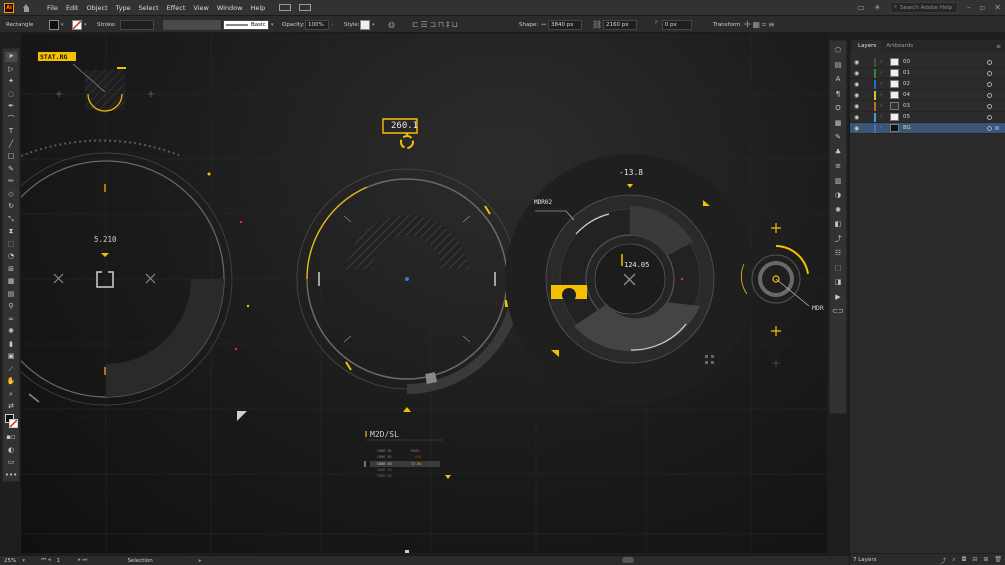 This screenshot has width=1005, height=565. What do you see at coordinates (838, 65) in the screenshot?
I see `properties-icon: ▤` at bounding box center [838, 65].